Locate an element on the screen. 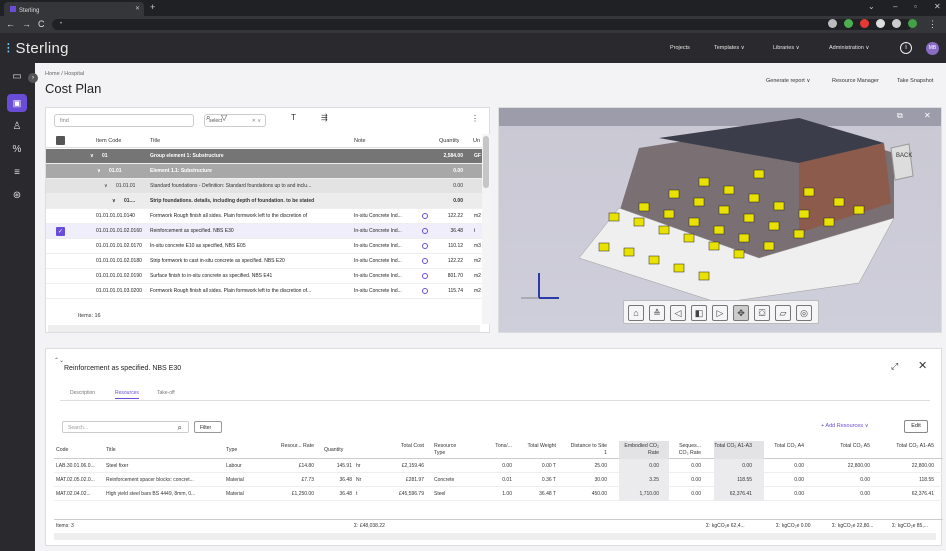  resource-col-12: Total CO₂ A1-A3 is located at coordinates (733, 446).